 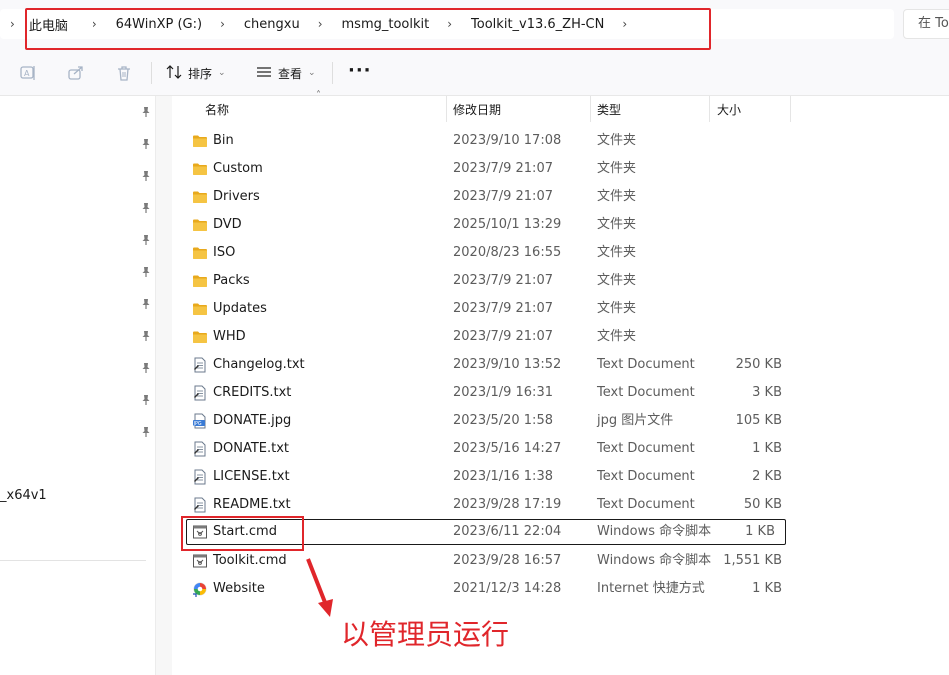 What do you see at coordinates (926, 24) in the screenshot?
I see `search-input: 在 Toolkit_v13.6_ZH-CN 中搜索` at bounding box center [926, 24].